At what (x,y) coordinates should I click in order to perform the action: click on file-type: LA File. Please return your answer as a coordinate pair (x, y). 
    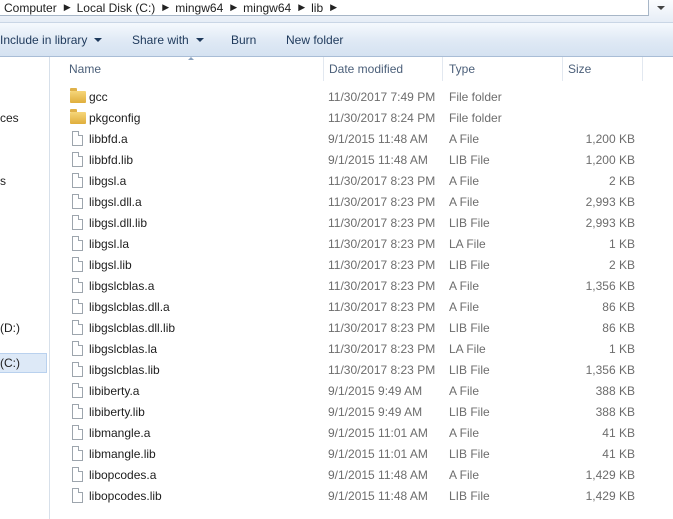
    Looking at the image, I should click on (467, 349).